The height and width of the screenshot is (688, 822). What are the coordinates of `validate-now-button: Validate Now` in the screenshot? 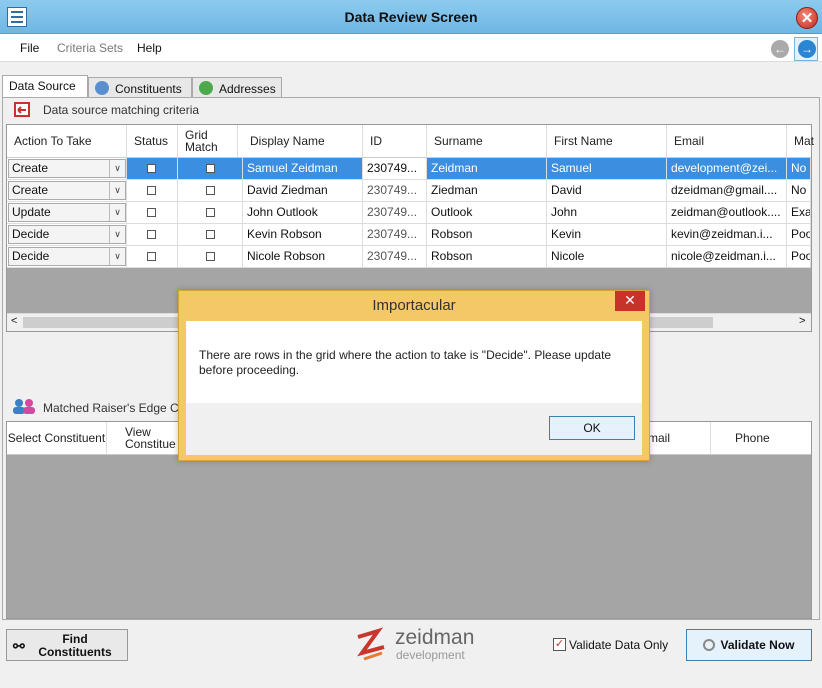 It's located at (749, 645).